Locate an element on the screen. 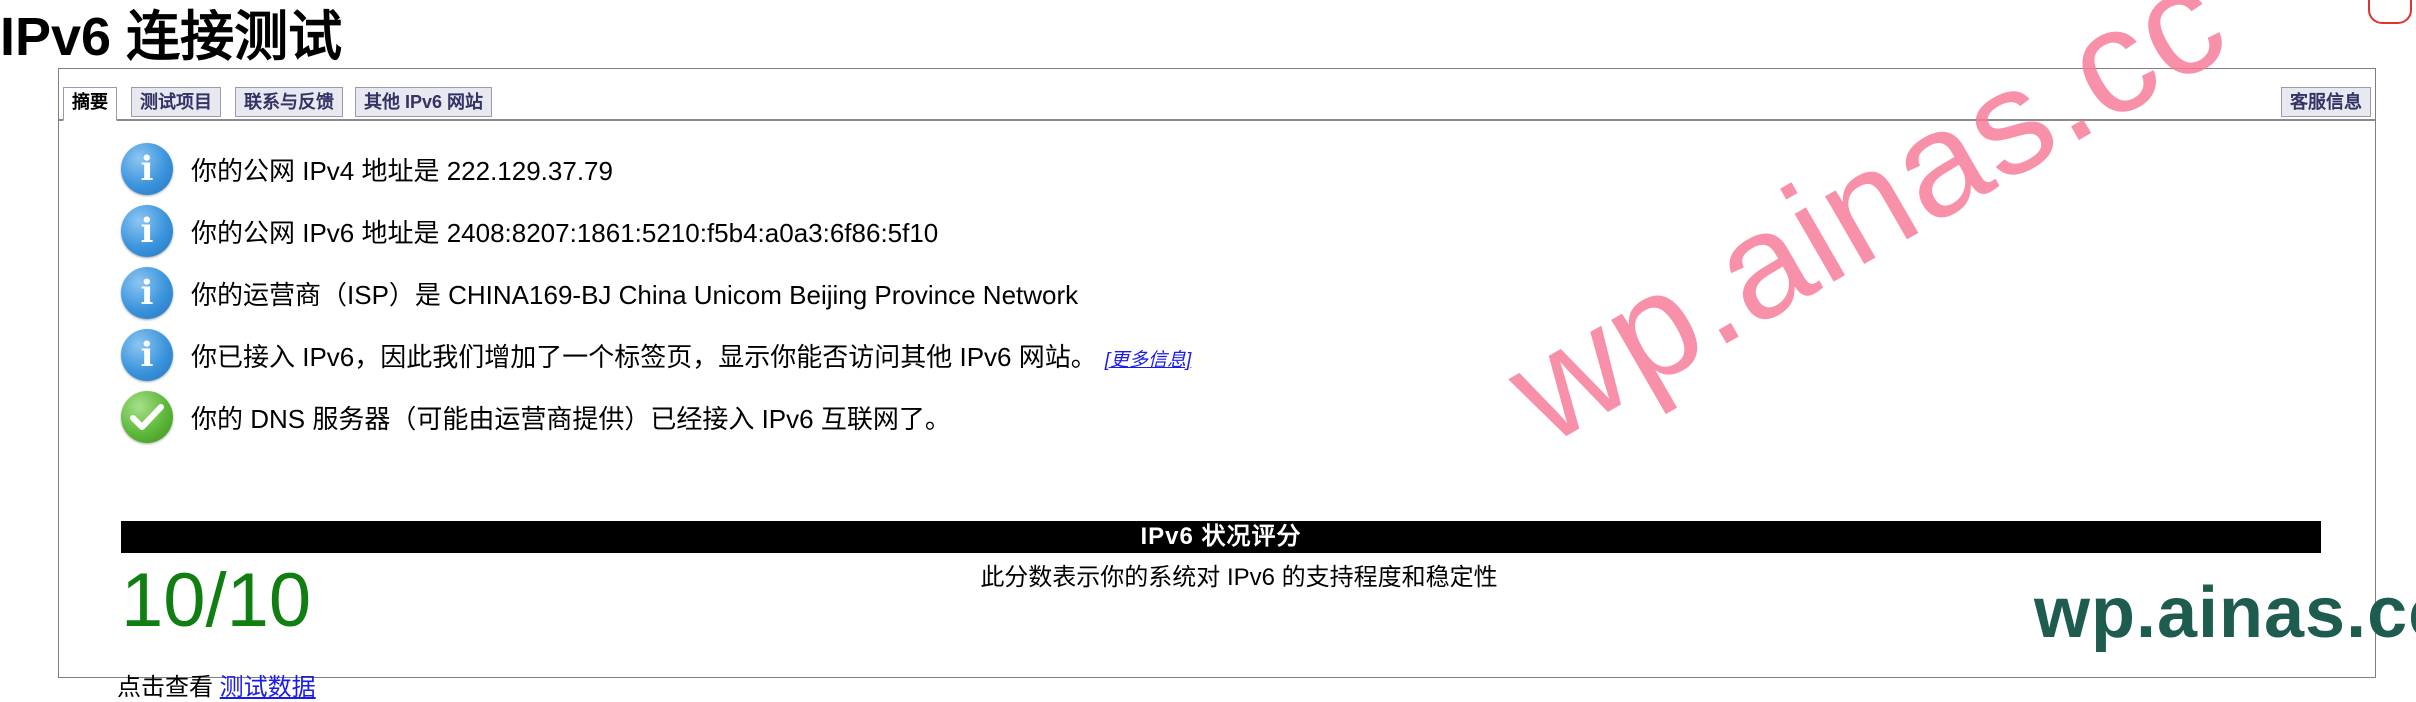 This screenshot has width=2416, height=702. page-title: IPv6 连接测试 is located at coordinates (171, 37).